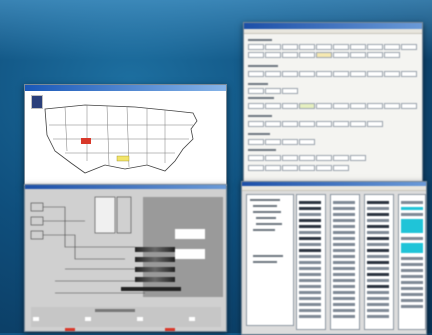  What do you see at coordinates (123, 158) in the screenshot?
I see `selected-state-yellow` at bounding box center [123, 158].